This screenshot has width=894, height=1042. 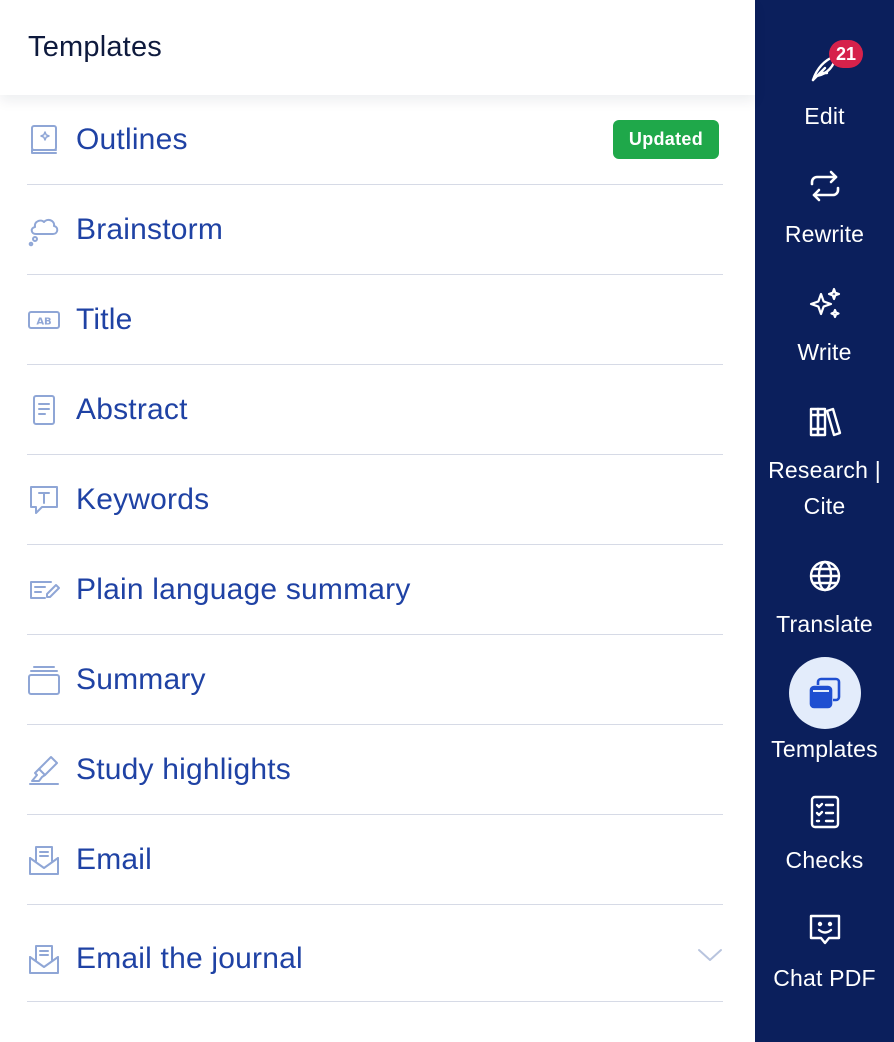 I want to click on nav-checks: Checks, so click(x=824, y=835).